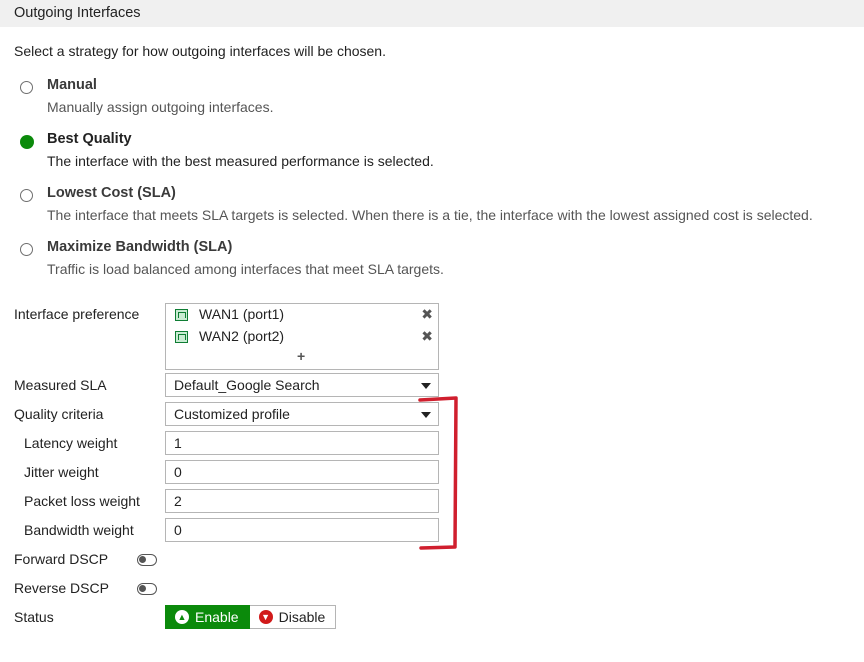 The height and width of the screenshot is (662, 864). Describe the element at coordinates (60, 385) in the screenshot. I see `measured-sla-label: Measured SLA` at that location.